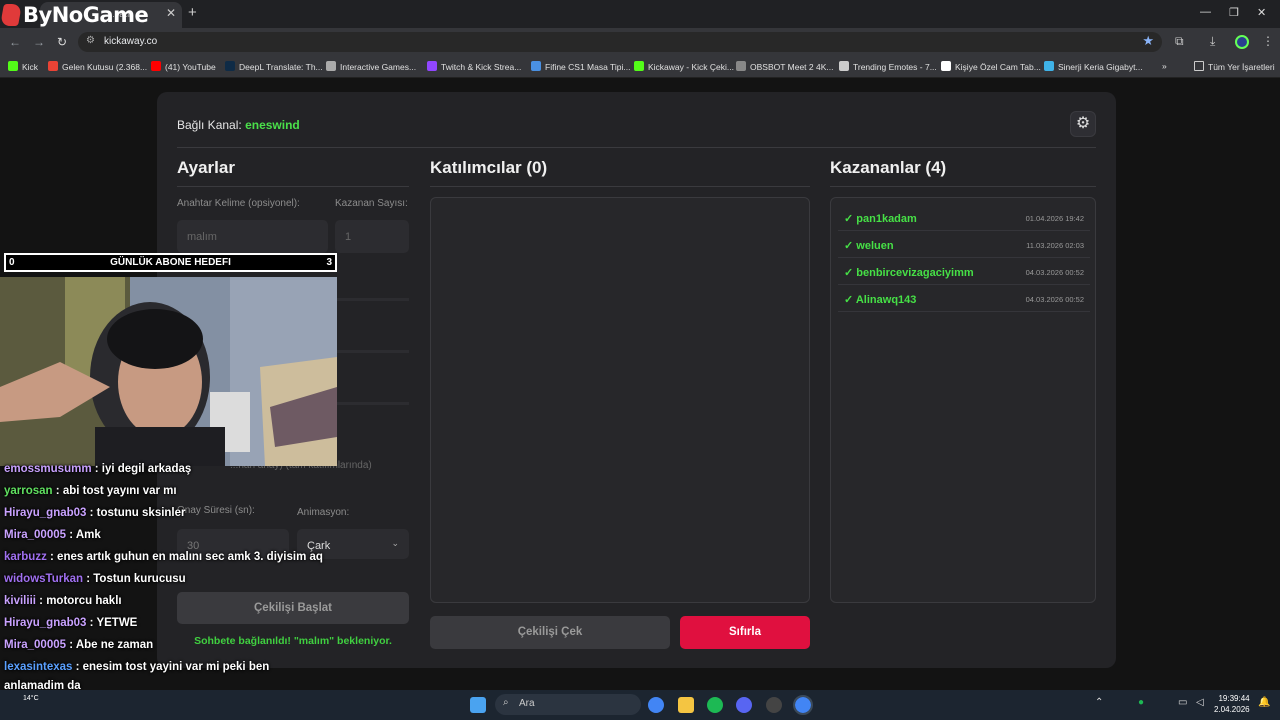  I want to click on logo-mark-icon, so click(11, 15).